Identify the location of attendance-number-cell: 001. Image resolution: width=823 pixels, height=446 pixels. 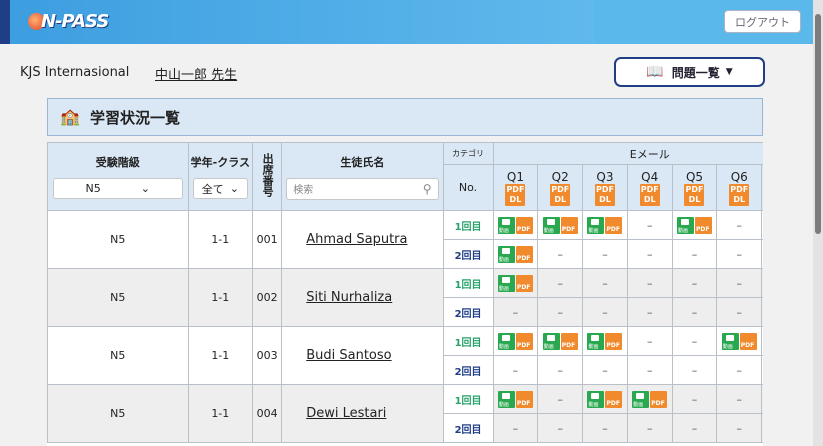
(267, 239).